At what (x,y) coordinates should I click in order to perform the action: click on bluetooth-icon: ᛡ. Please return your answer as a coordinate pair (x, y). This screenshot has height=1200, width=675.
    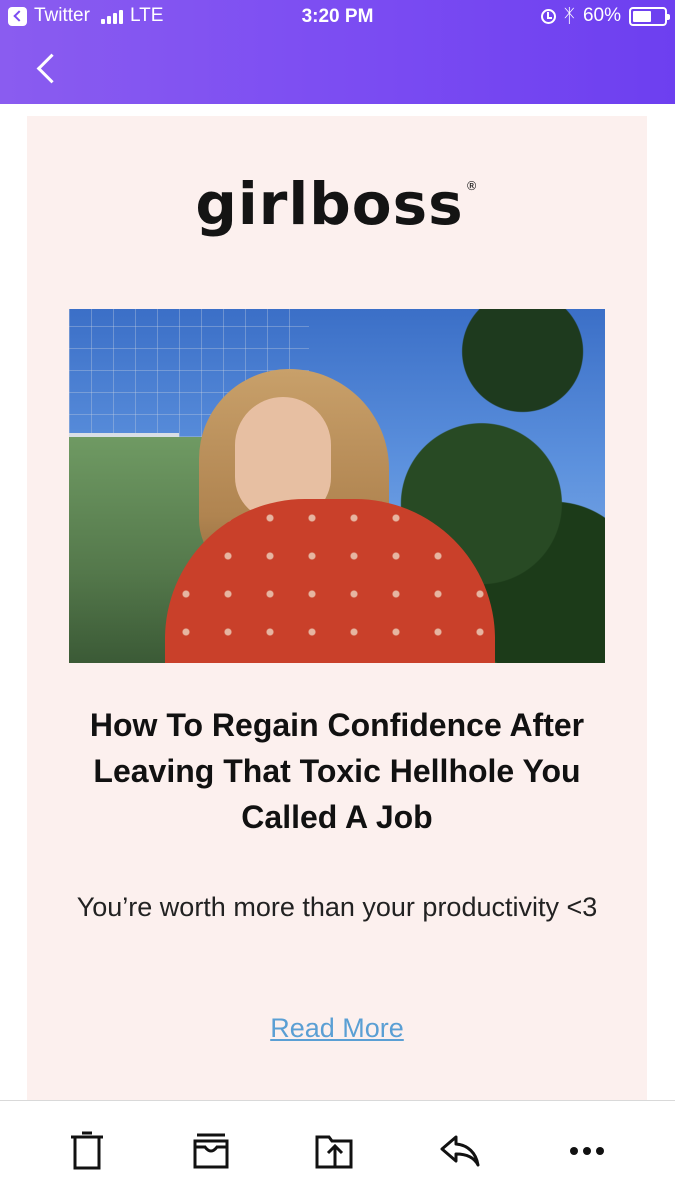
    Looking at the image, I should click on (569, 16).